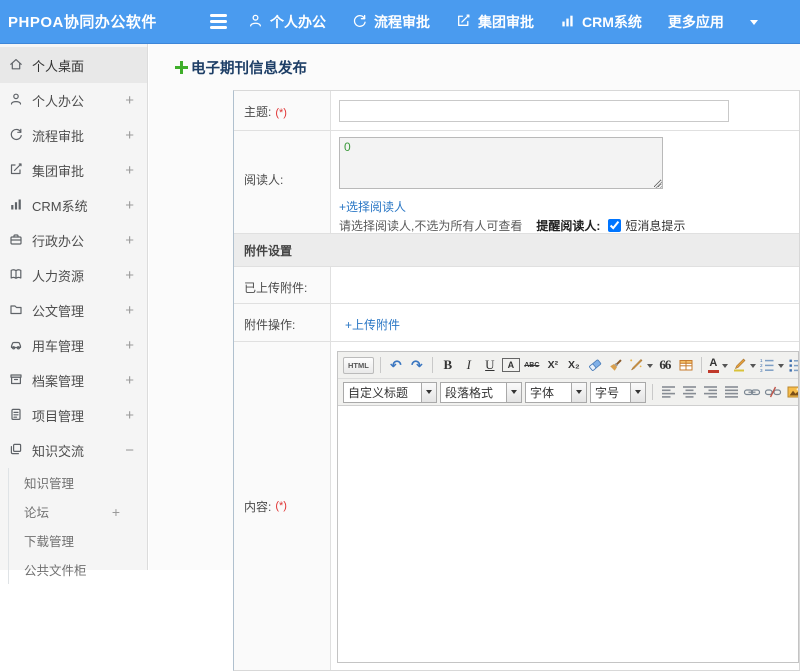  I want to click on format-brush-icon, so click(616, 365).